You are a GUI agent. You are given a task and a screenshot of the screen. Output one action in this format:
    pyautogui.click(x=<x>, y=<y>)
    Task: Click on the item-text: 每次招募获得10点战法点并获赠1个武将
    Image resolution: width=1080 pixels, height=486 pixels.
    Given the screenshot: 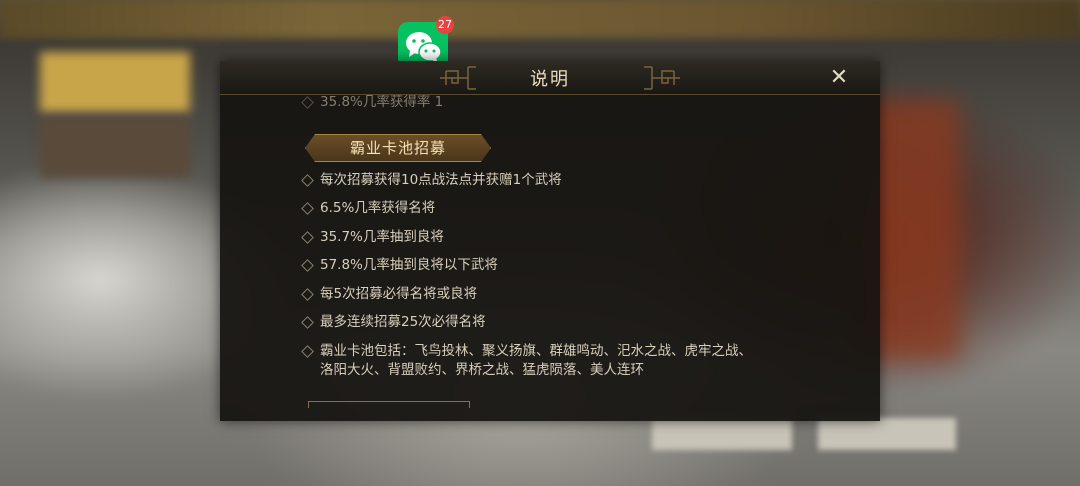 What is the action you would take?
    pyautogui.click(x=441, y=180)
    